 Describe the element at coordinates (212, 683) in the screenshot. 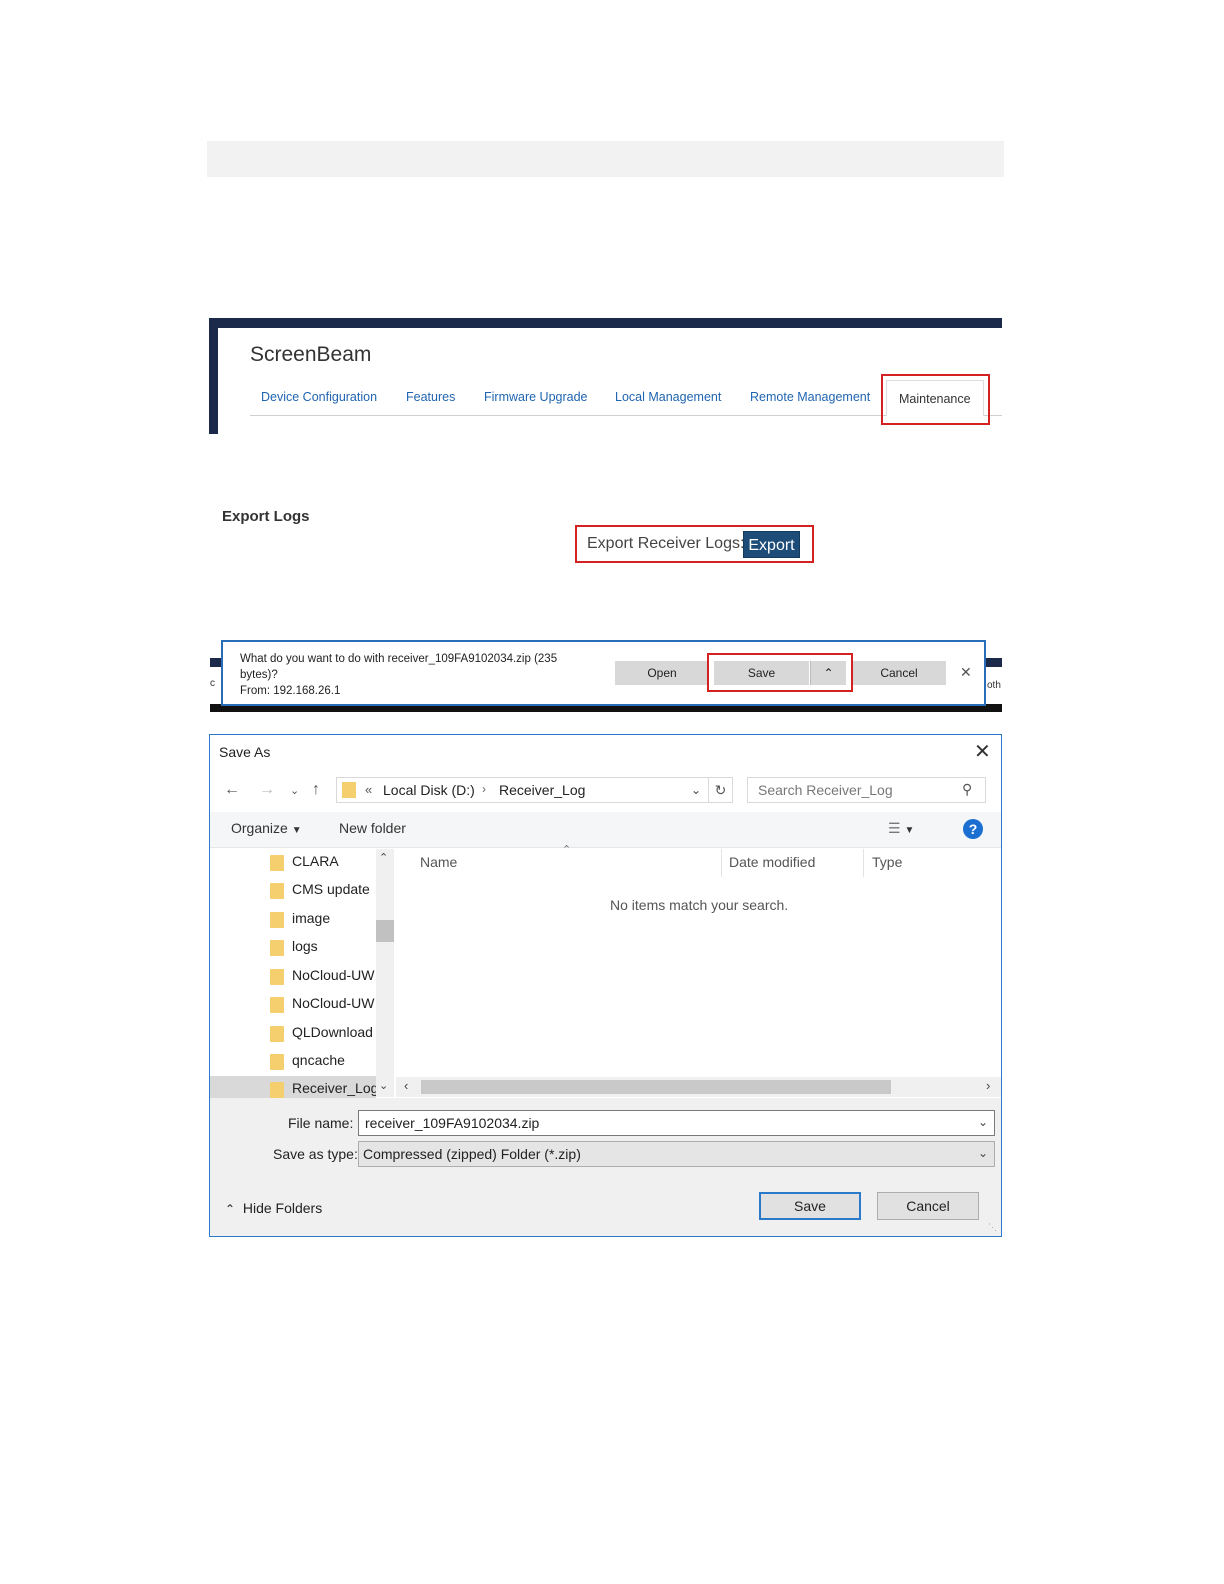

I see `background-text-left: c` at that location.